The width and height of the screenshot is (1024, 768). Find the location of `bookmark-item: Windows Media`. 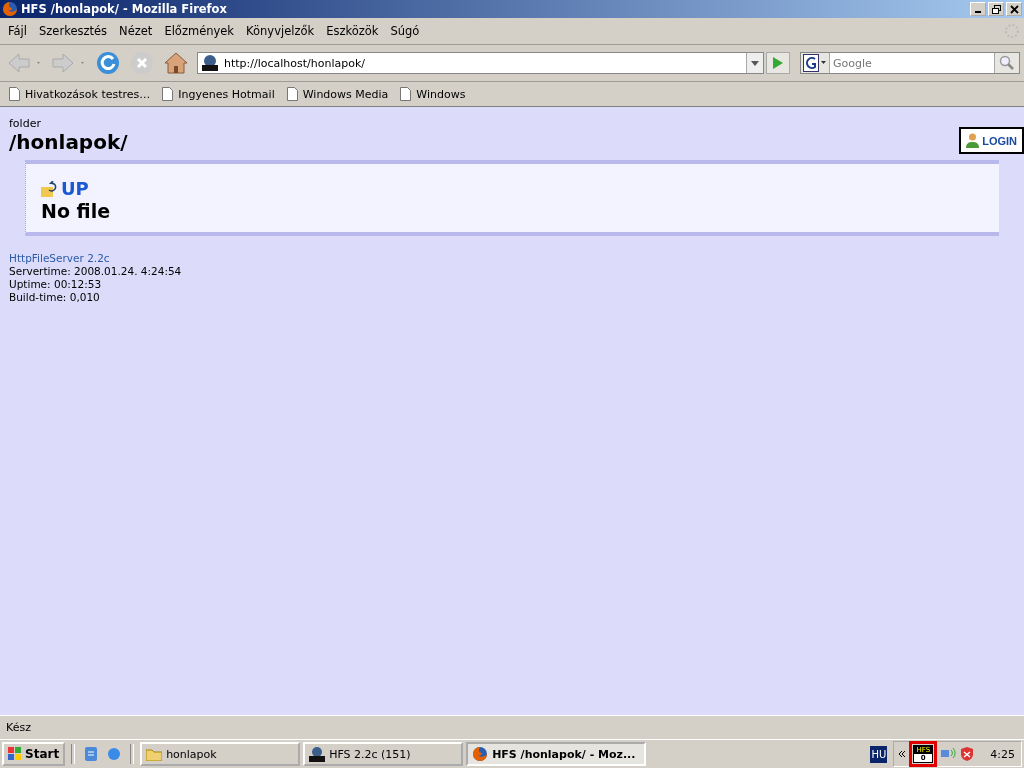

bookmark-item: Windows Media is located at coordinates (337, 94).